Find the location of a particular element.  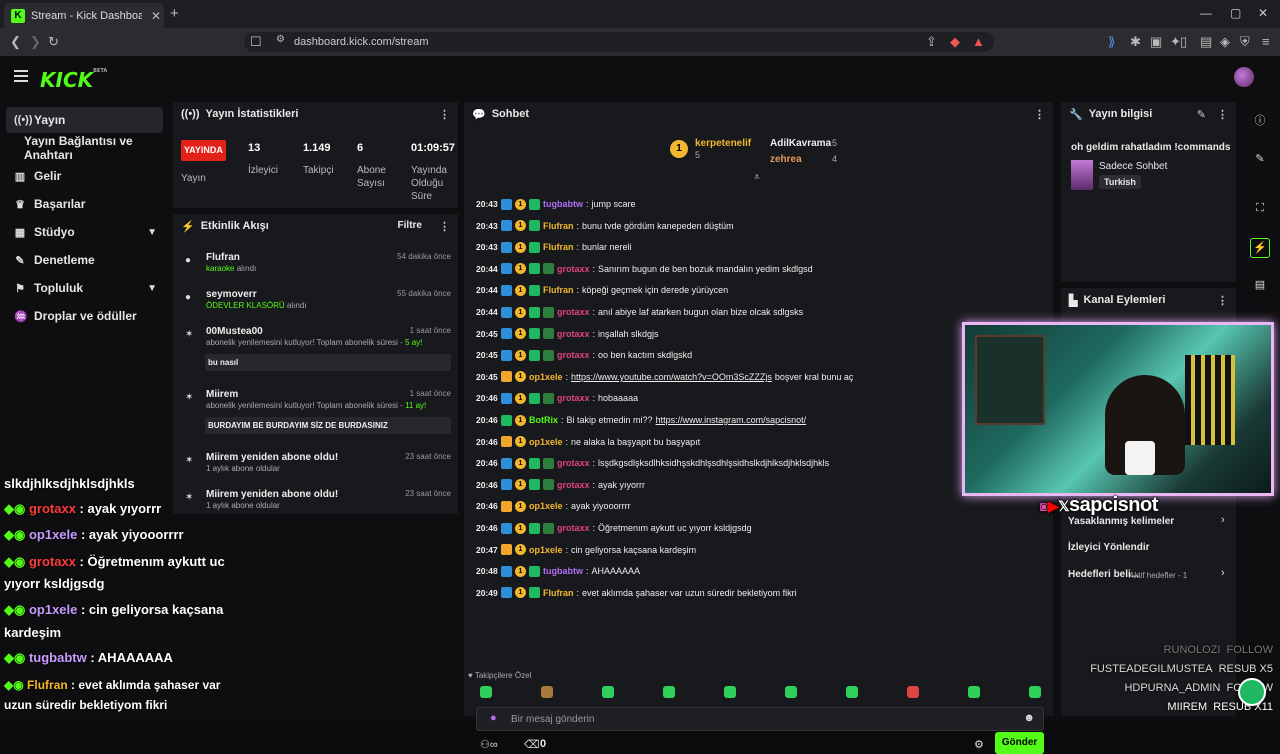

users-icon: ⚇∞ is located at coordinates (489, 744).